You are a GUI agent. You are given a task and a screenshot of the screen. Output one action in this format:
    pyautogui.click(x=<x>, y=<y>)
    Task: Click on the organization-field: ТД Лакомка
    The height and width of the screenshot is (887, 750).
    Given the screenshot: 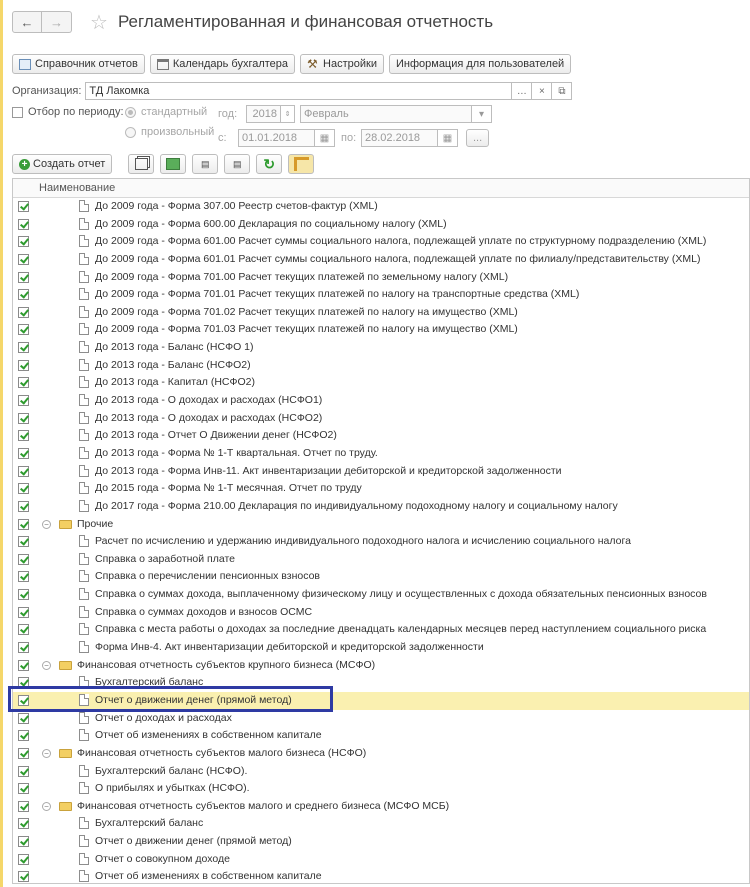 What is the action you would take?
    pyautogui.click(x=299, y=91)
    